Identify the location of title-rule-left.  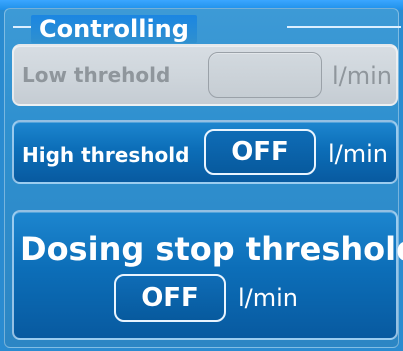
(22, 27).